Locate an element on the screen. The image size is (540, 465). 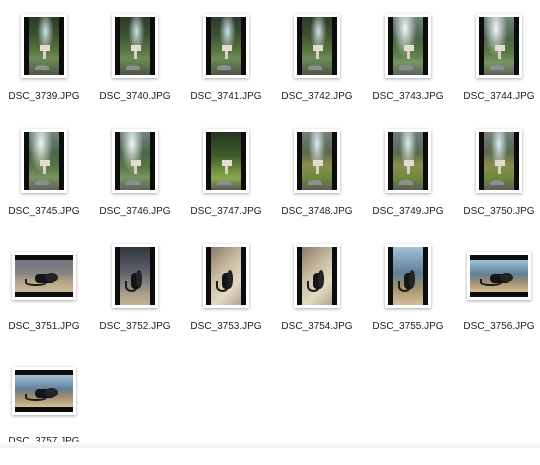
file-name-label: DSC_3753.JPG is located at coordinates (226, 326).